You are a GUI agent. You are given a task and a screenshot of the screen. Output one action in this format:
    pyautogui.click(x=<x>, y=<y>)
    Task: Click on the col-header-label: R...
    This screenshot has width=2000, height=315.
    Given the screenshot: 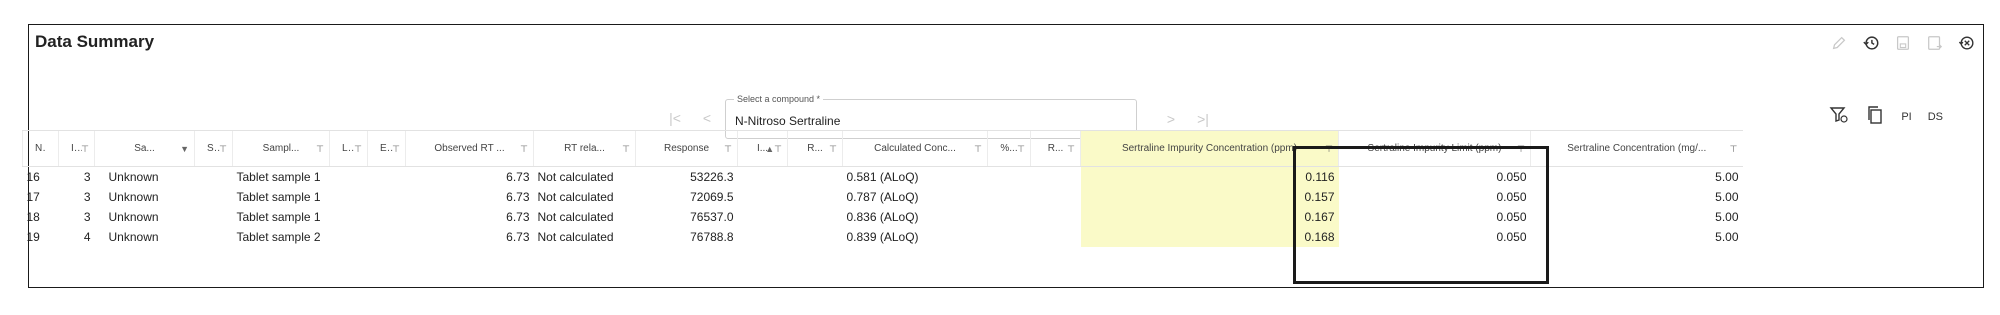 What is the action you would take?
    pyautogui.click(x=815, y=148)
    